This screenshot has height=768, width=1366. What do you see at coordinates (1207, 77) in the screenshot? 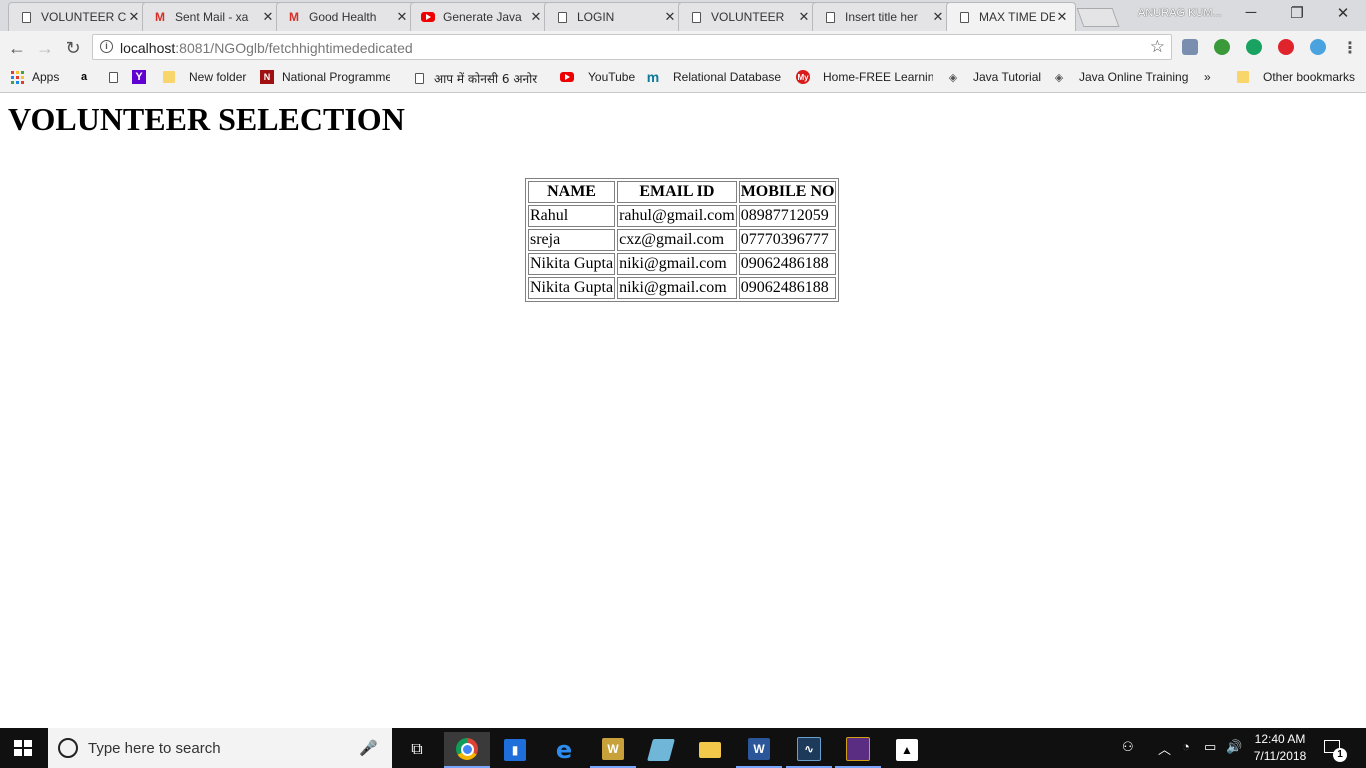
I see `bookmarks-overflow-button: »` at bounding box center [1207, 77].